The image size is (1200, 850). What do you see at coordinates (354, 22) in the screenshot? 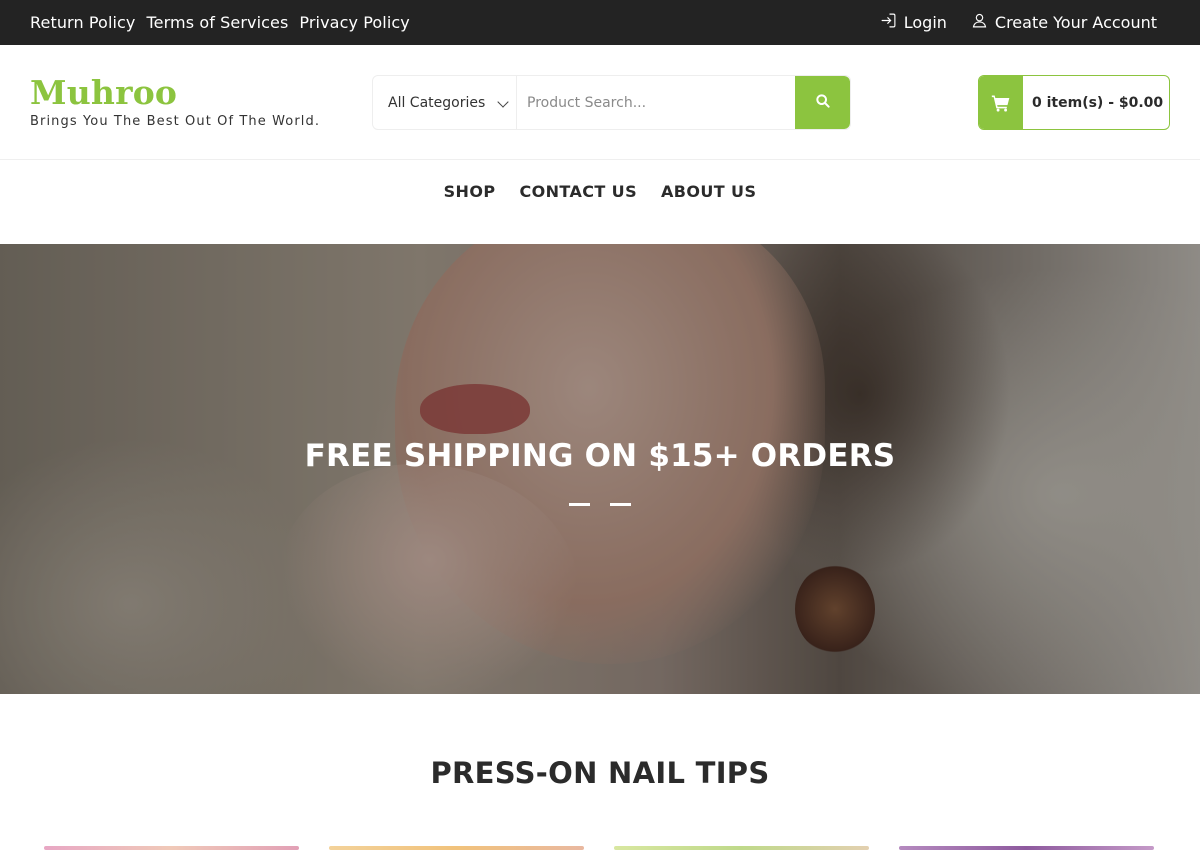
I see `privacy-policy-link: Privacy Policy` at bounding box center [354, 22].